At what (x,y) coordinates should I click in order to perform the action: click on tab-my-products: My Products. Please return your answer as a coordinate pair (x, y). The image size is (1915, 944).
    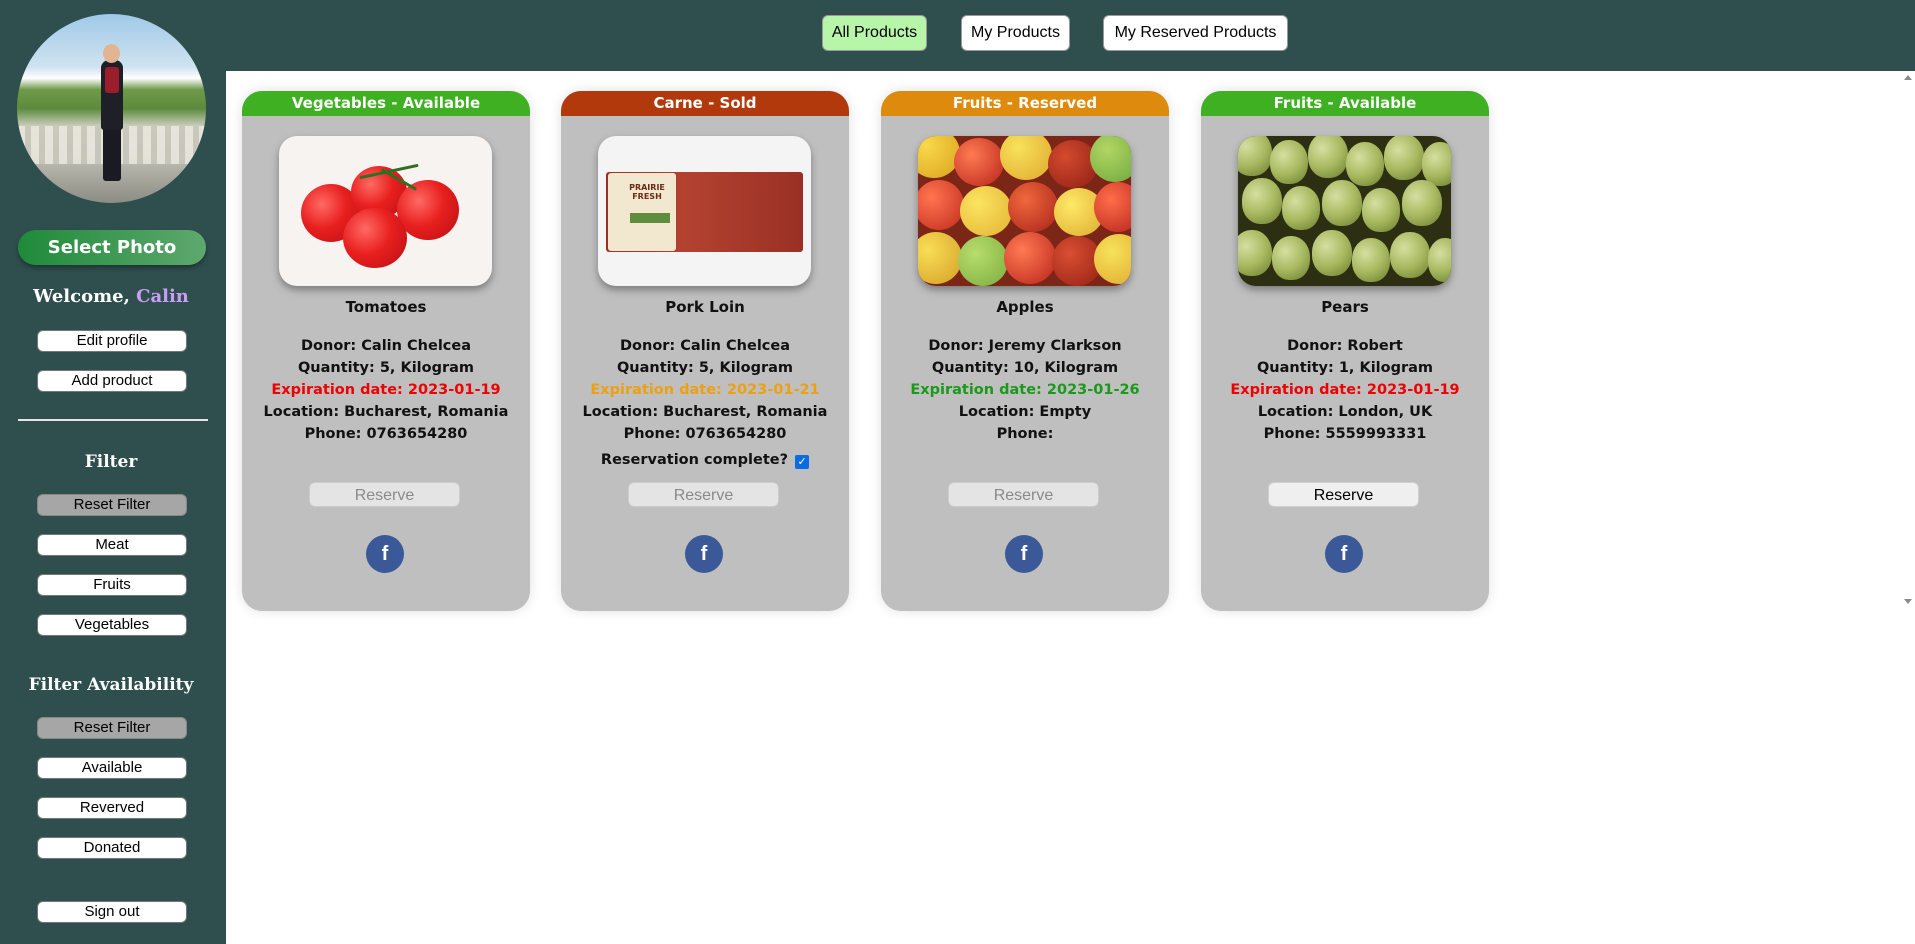
    Looking at the image, I should click on (1015, 33).